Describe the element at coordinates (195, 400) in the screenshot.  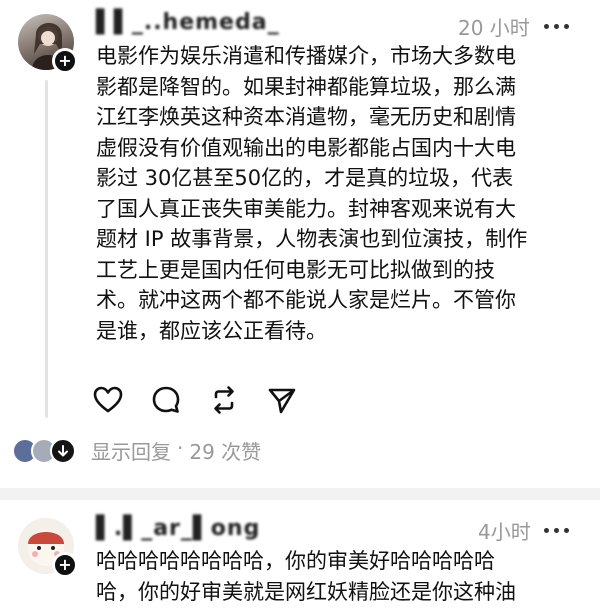
I see `action-bar` at that location.